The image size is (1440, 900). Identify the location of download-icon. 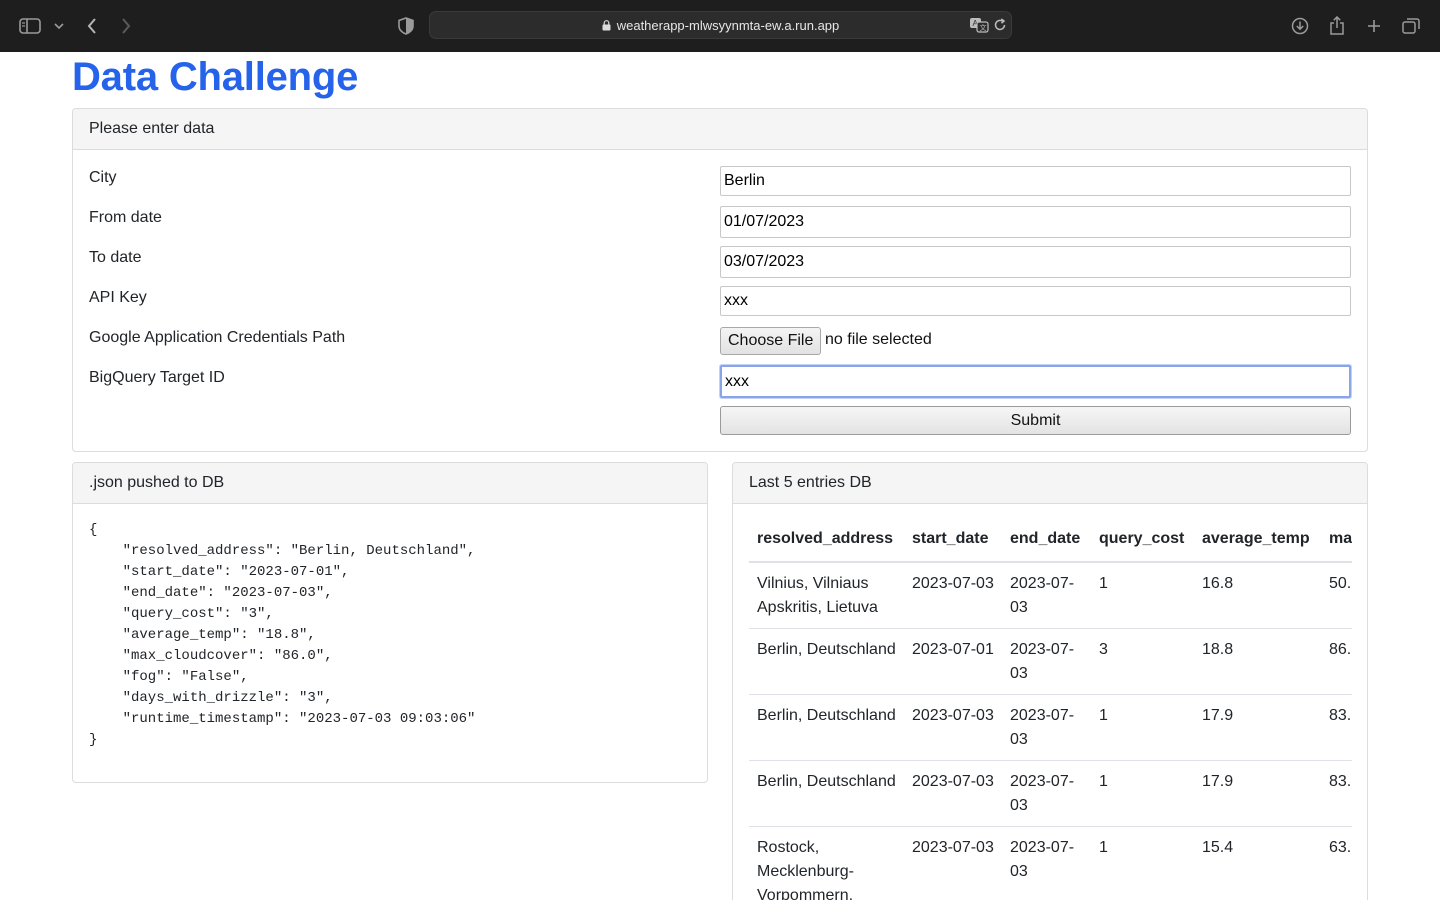
(1300, 26).